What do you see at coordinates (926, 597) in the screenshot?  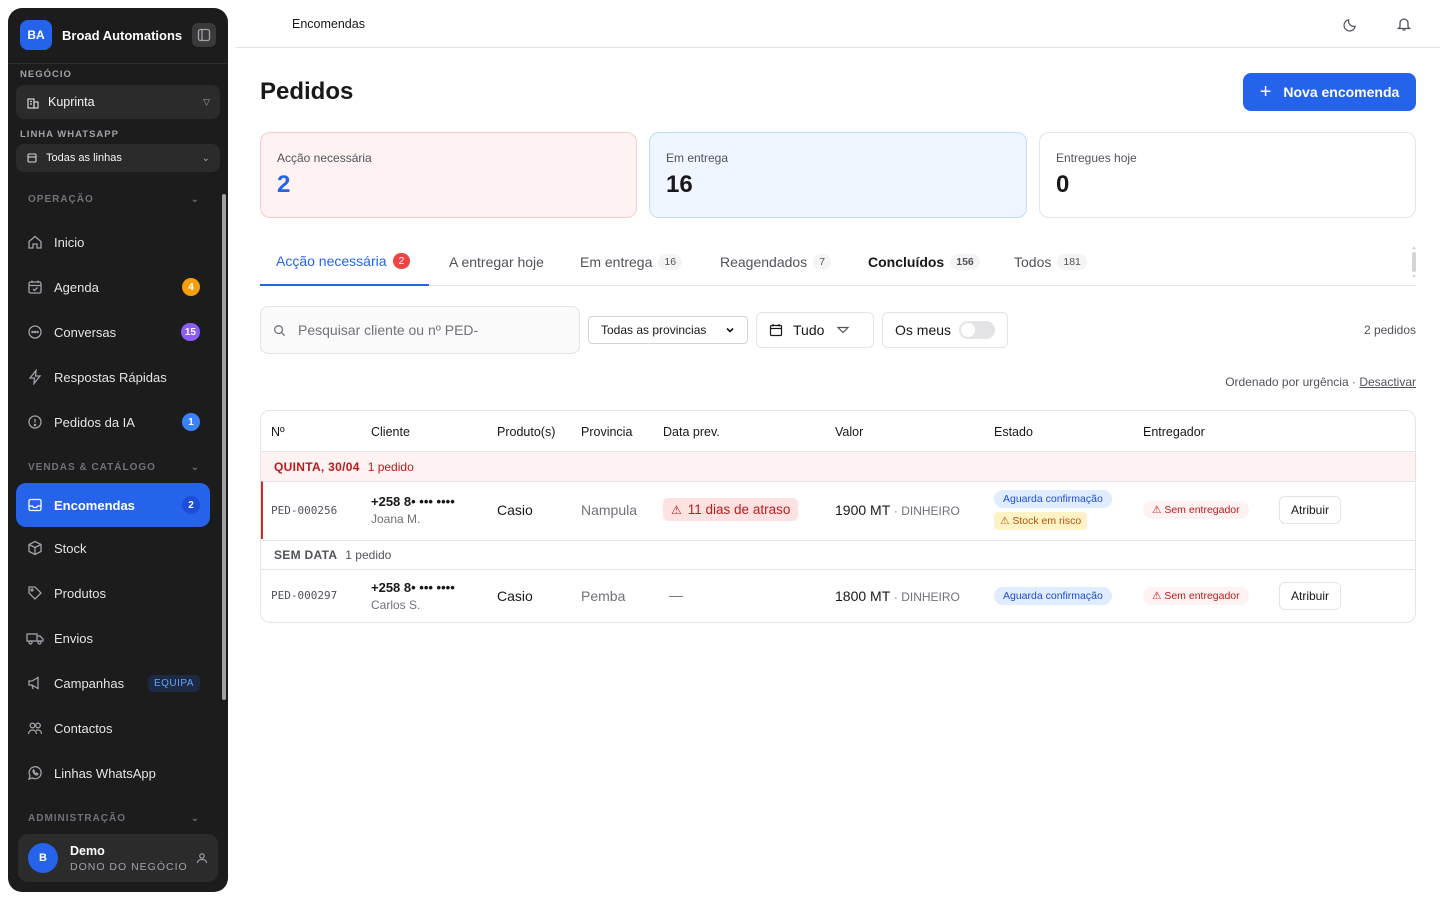 I see `payment-method: · DINHEIRO` at bounding box center [926, 597].